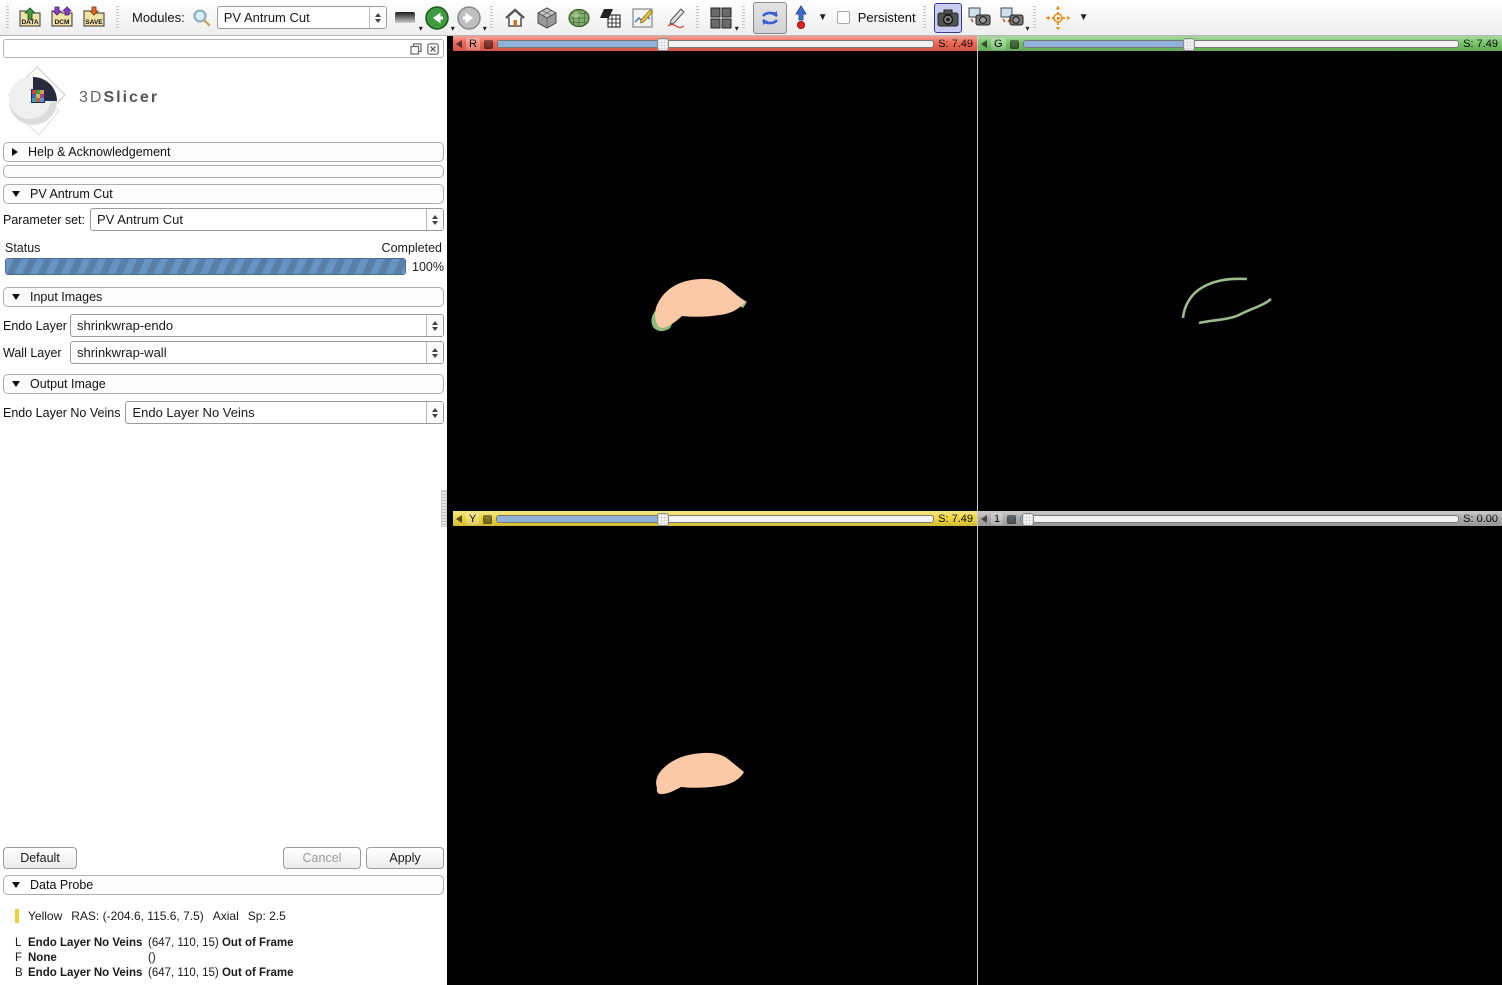 Image resolution: width=1502 pixels, height=985 pixels. What do you see at coordinates (223, 194) in the screenshot?
I see `module-section-header: PV Antrum Cut` at bounding box center [223, 194].